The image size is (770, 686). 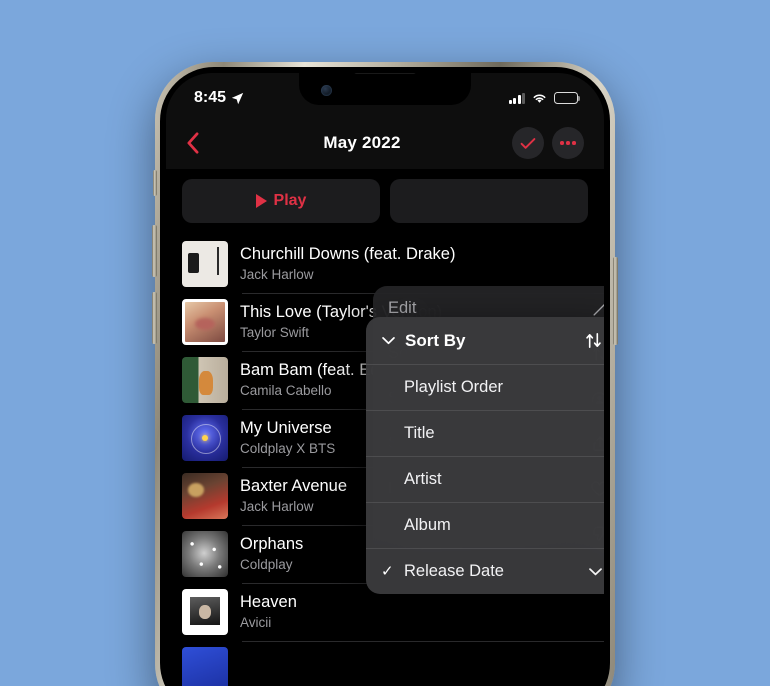 I want to click on battery-icon, so click(x=567, y=98).